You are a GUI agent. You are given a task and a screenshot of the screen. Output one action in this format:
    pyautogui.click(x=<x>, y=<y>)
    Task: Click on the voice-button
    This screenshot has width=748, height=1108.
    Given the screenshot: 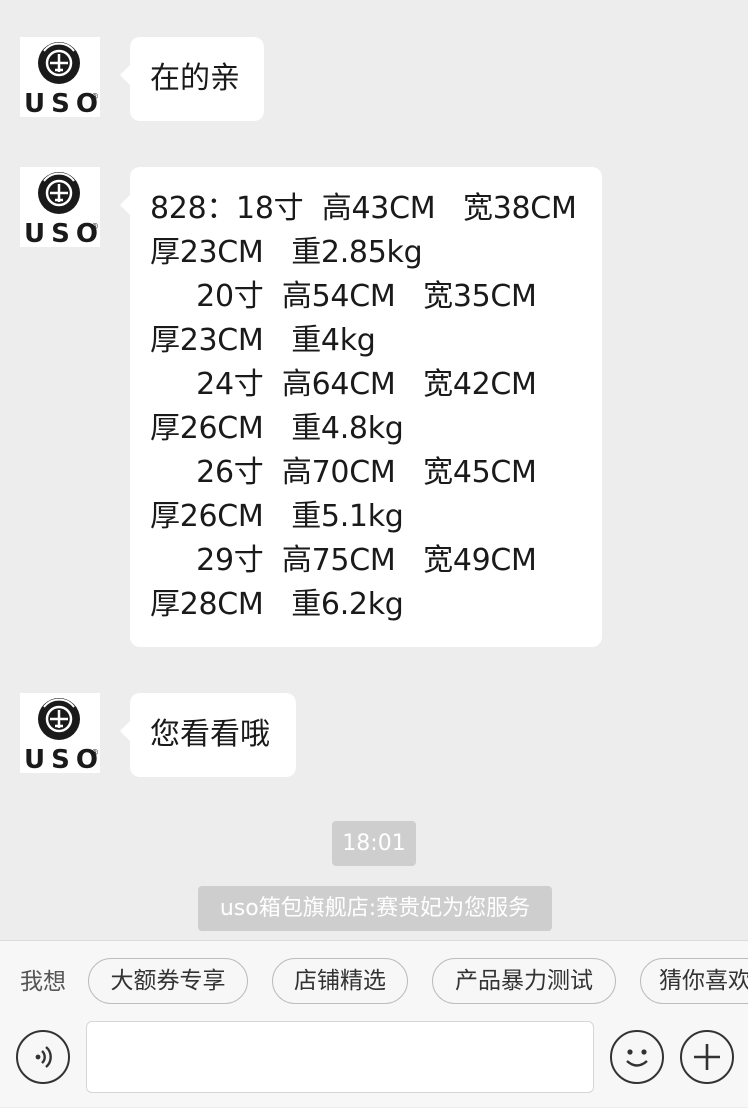 What is the action you would take?
    pyautogui.click(x=43, y=1057)
    